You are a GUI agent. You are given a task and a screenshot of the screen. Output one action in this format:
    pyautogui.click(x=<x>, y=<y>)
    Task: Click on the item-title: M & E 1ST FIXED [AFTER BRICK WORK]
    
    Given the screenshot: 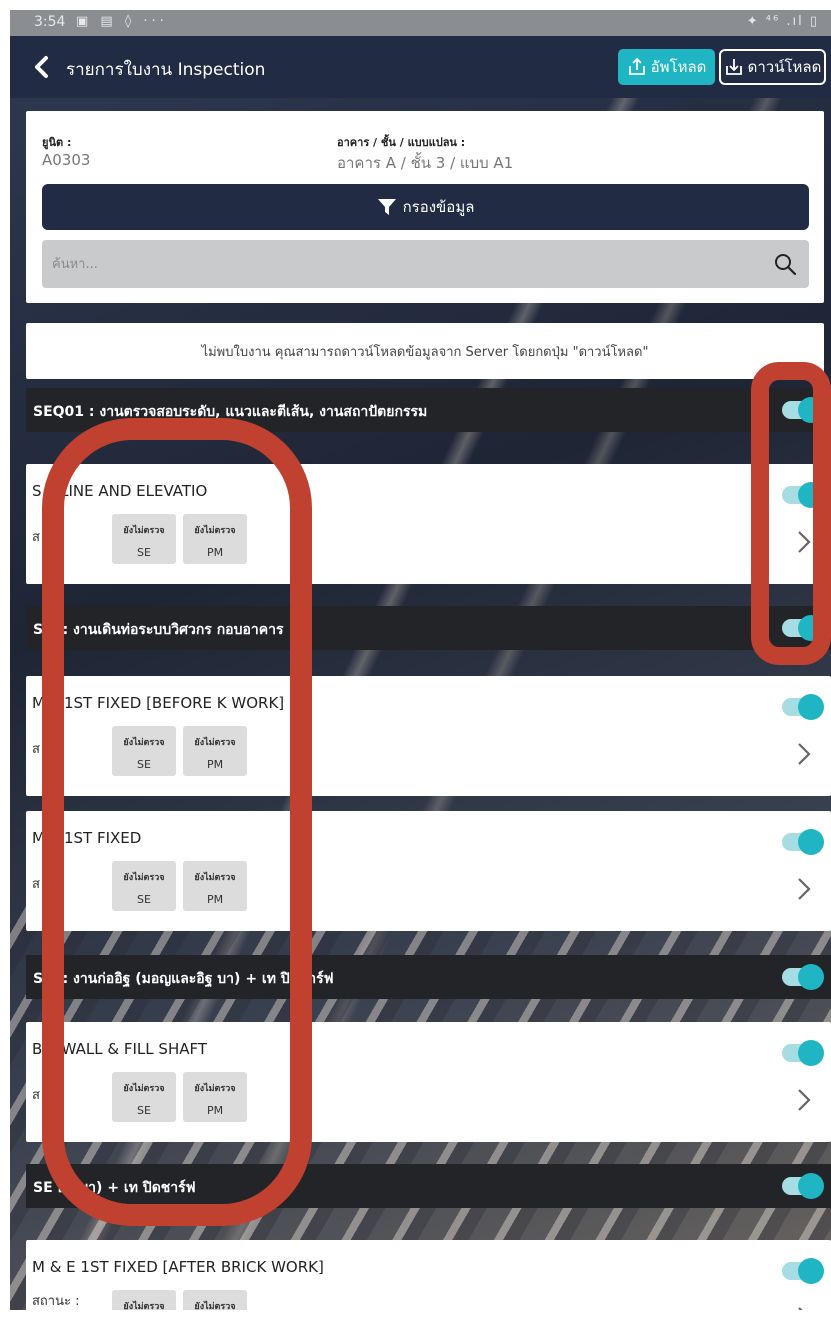 What is the action you would take?
    pyautogui.click(x=178, y=1267)
    